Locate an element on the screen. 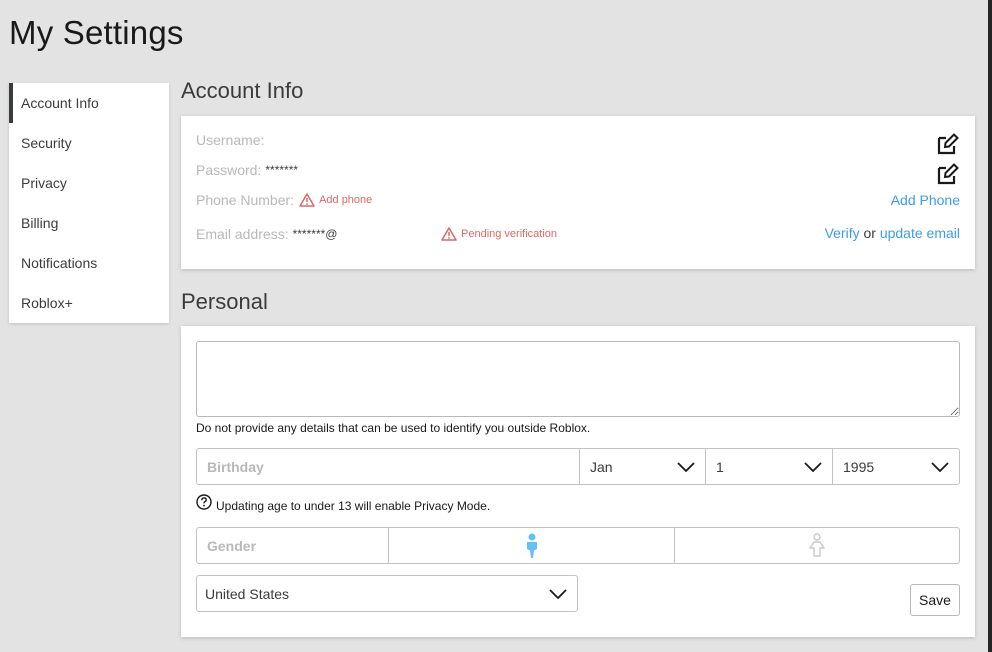 The width and height of the screenshot is (992, 652). page-title: My Settings is located at coordinates (96, 32).